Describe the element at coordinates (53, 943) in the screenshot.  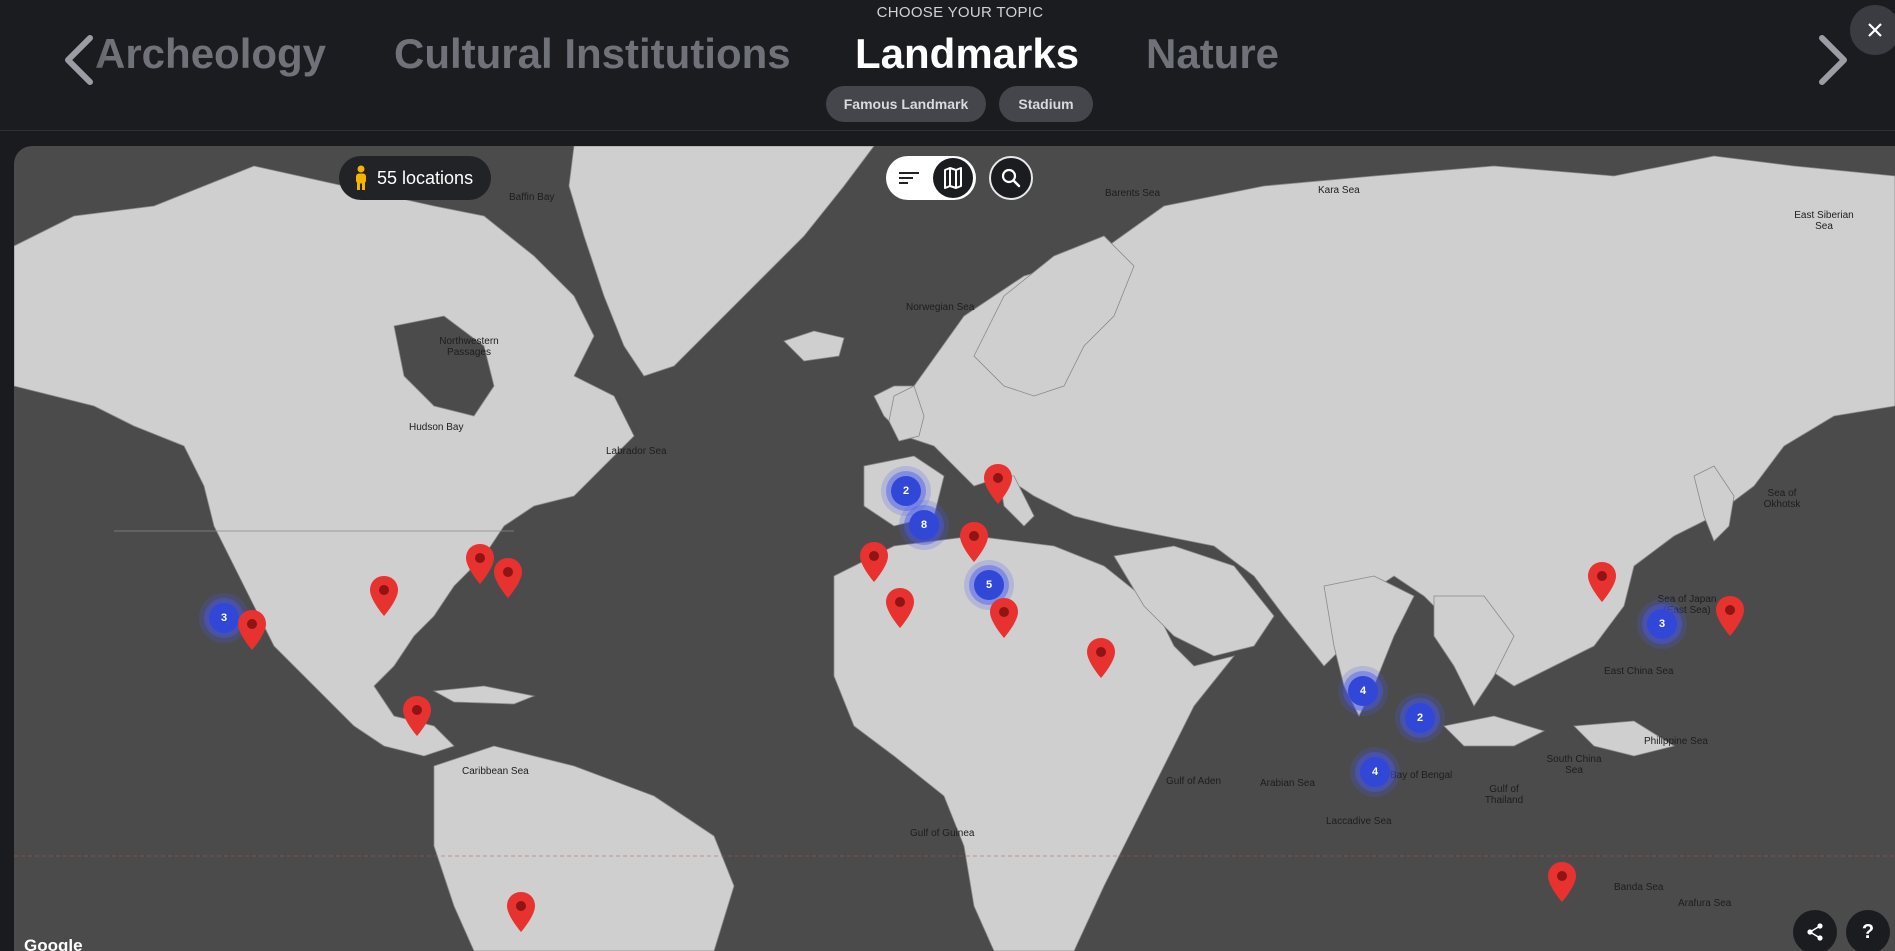
I see `google-attribution: Google` at that location.